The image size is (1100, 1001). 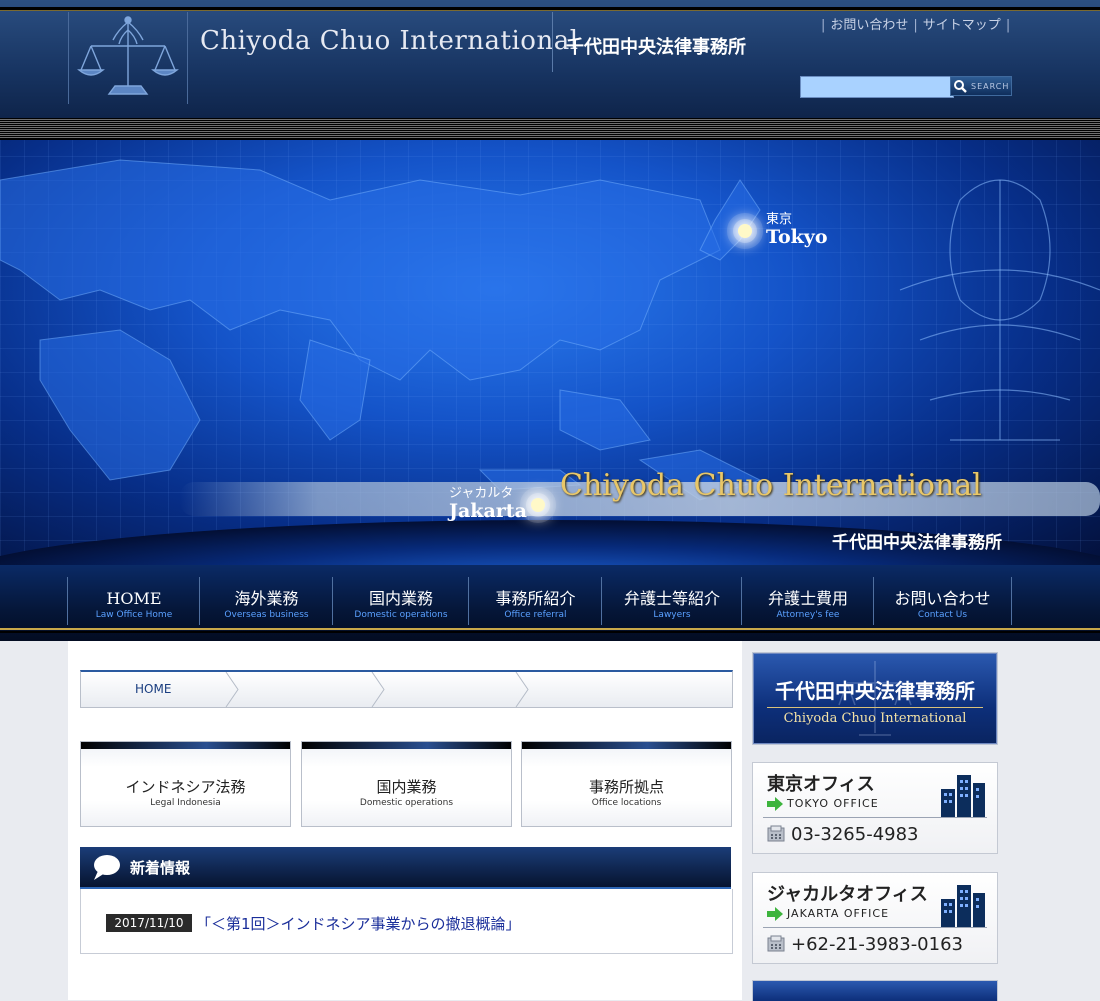 What do you see at coordinates (797, 237) in the screenshot?
I see `tokyo-label-en: Tokyo` at bounding box center [797, 237].